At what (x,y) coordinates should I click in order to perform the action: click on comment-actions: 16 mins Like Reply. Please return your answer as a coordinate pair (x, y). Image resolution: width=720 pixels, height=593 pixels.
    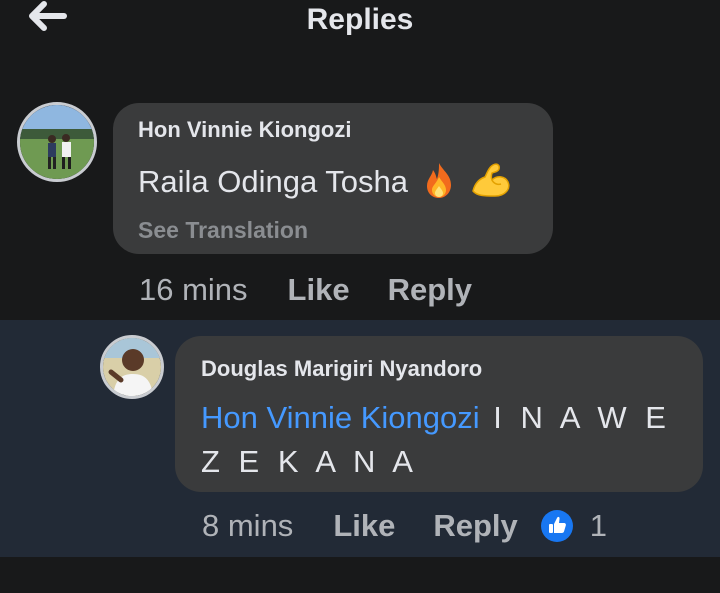
    Looking at the image, I should click on (305, 290).